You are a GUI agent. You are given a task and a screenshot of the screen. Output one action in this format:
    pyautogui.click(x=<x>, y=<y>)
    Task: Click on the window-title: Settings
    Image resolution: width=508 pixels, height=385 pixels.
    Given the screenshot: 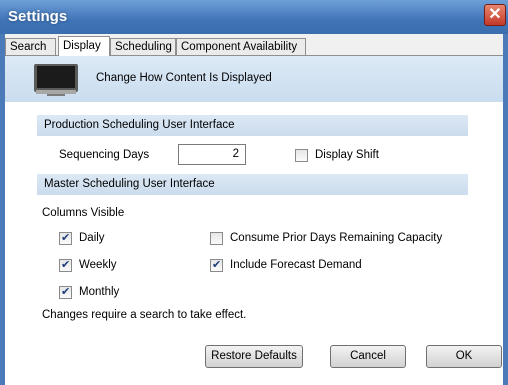 What is the action you would take?
    pyautogui.click(x=38, y=16)
    